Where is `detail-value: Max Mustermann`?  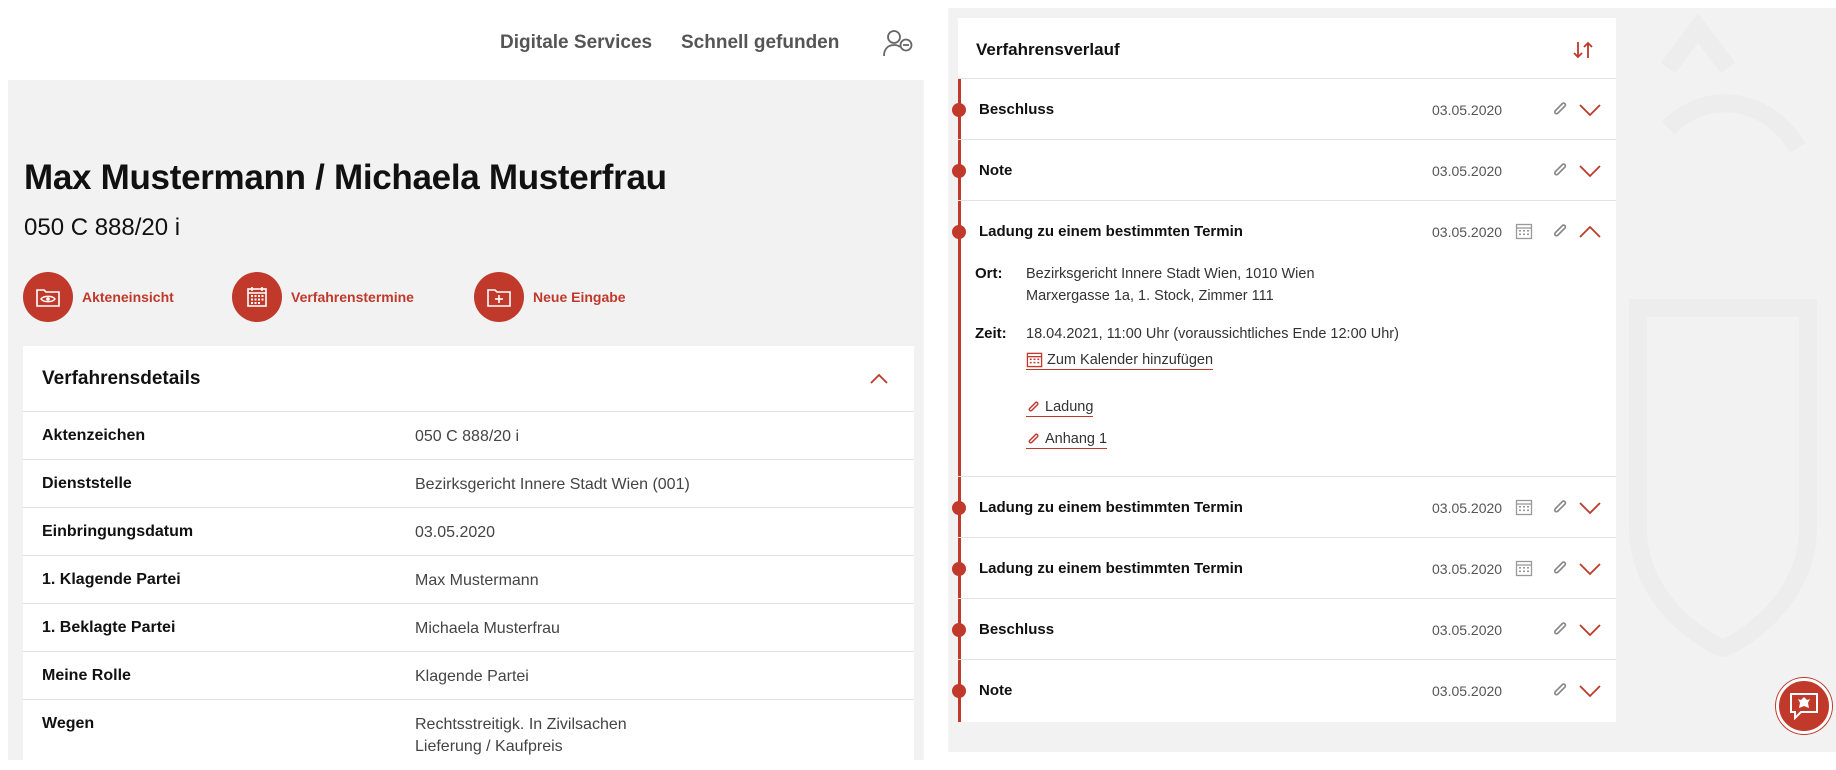 detail-value: Max Mustermann is located at coordinates (477, 580).